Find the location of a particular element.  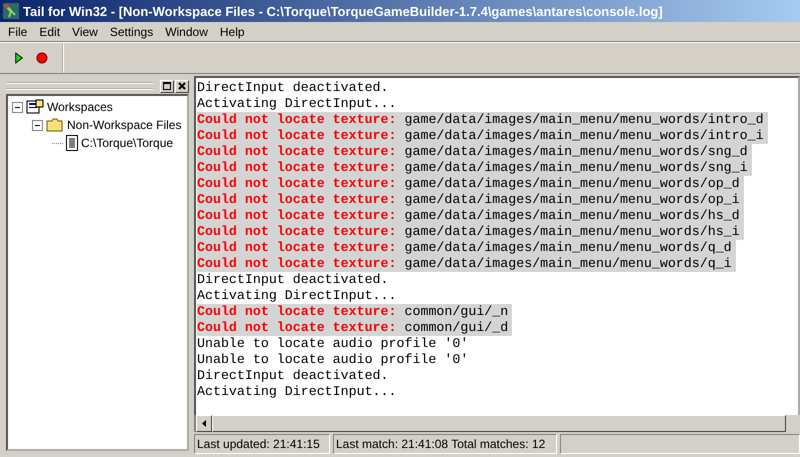

log-line: game/data/images/main_menu/menu_words/hs_d is located at coordinates (572, 216).